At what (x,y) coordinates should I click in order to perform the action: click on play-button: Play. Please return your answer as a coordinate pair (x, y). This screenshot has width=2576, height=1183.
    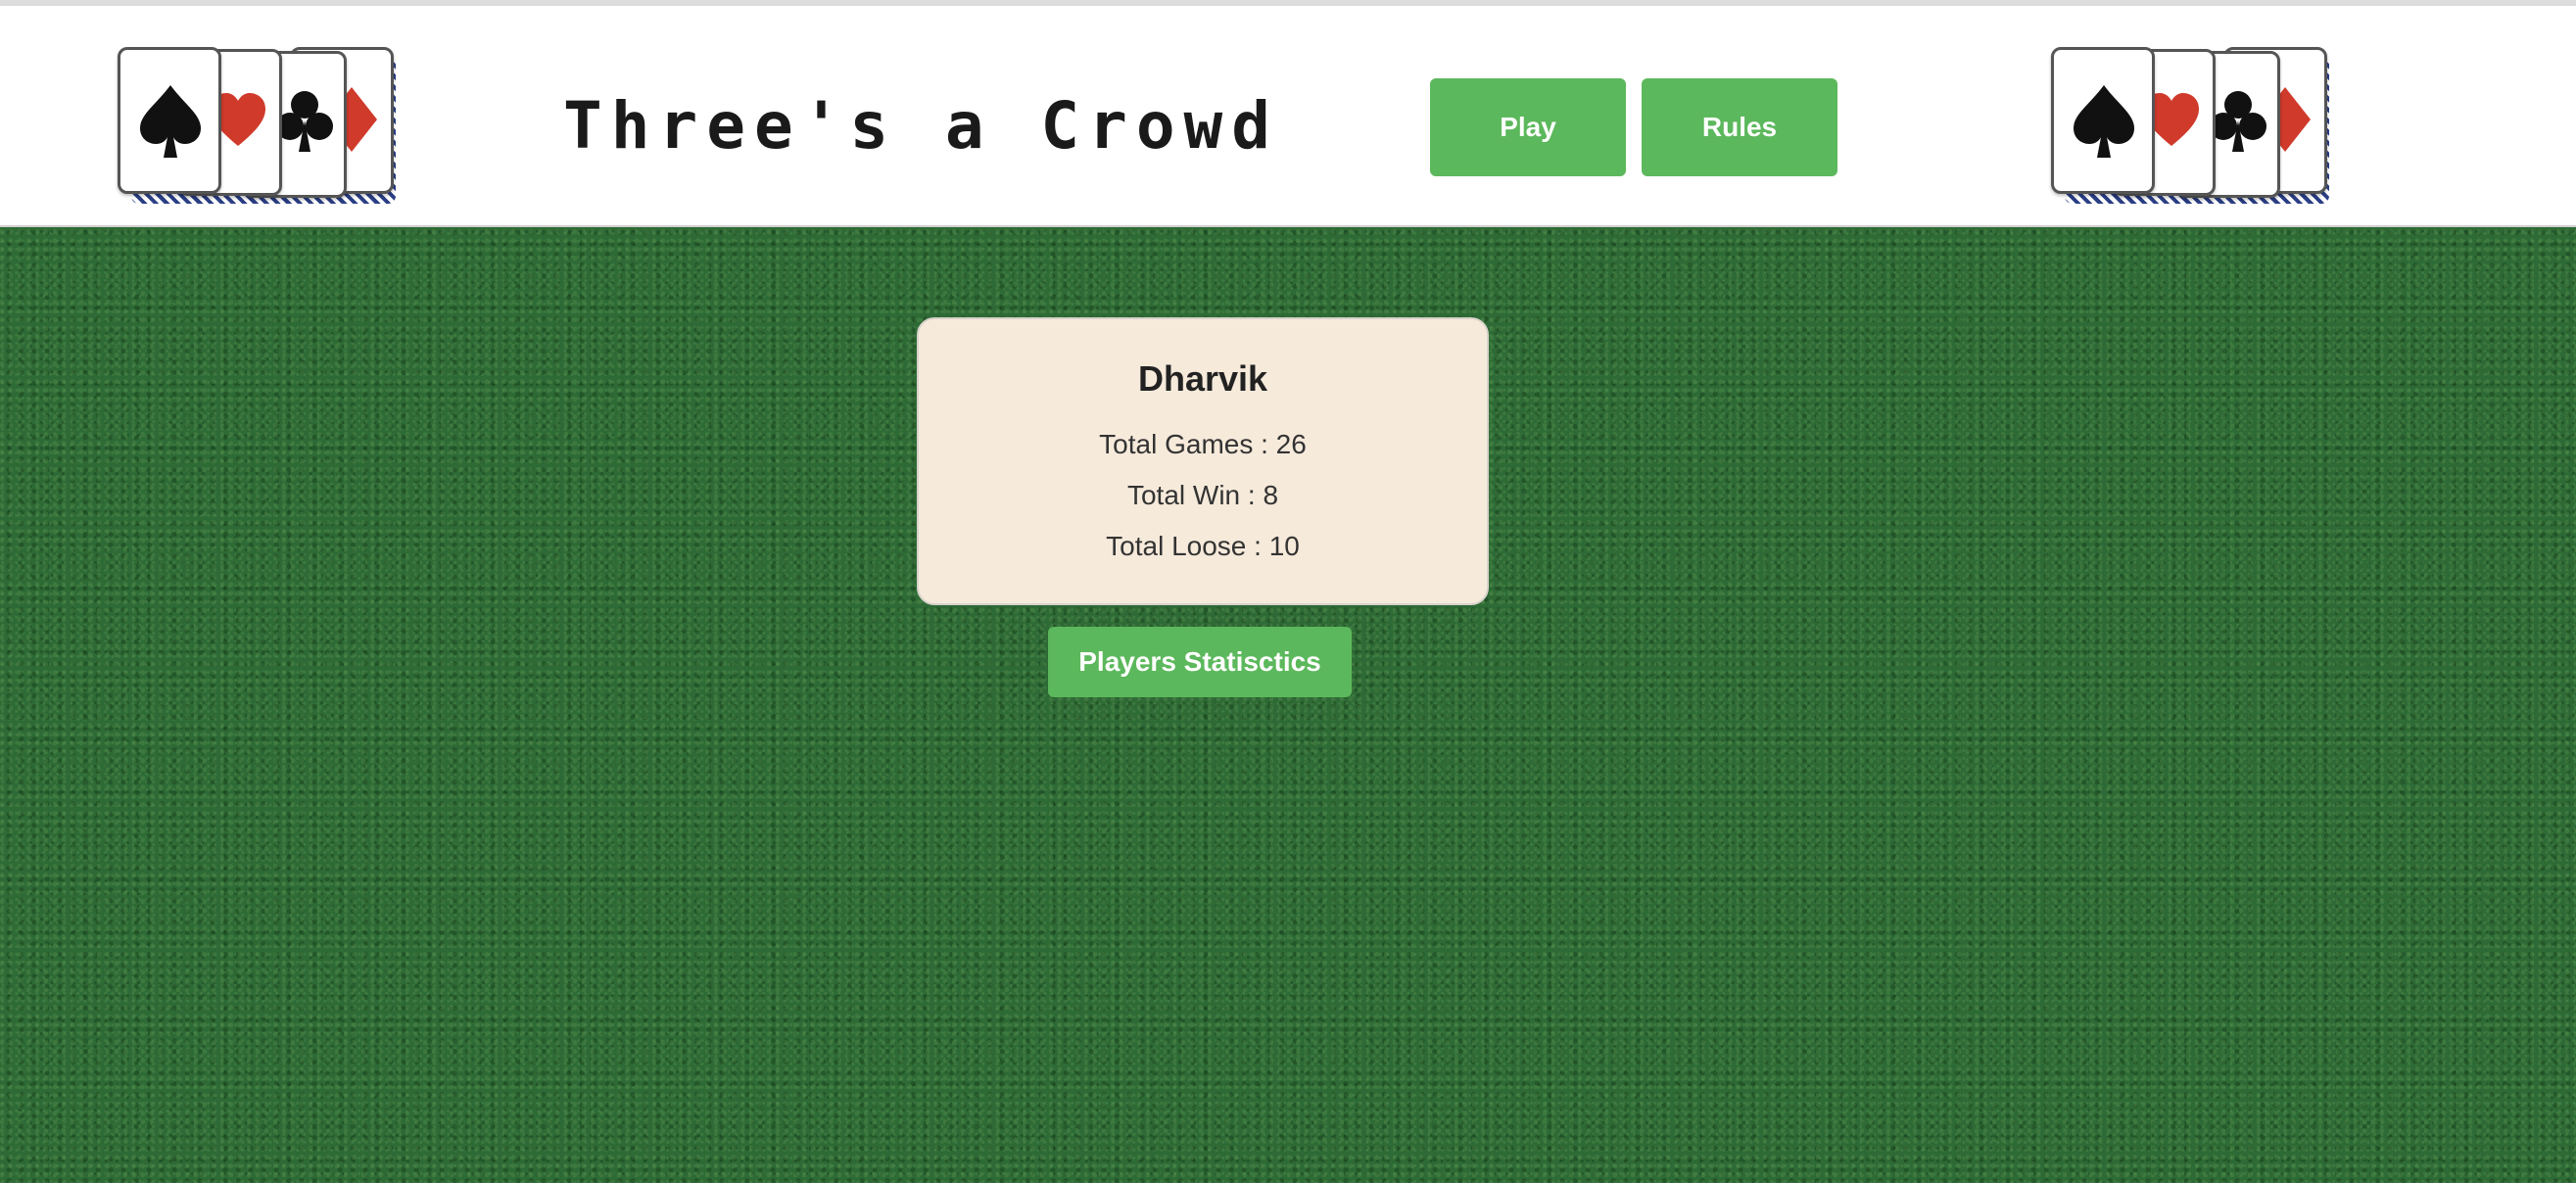
    Looking at the image, I should click on (1528, 127).